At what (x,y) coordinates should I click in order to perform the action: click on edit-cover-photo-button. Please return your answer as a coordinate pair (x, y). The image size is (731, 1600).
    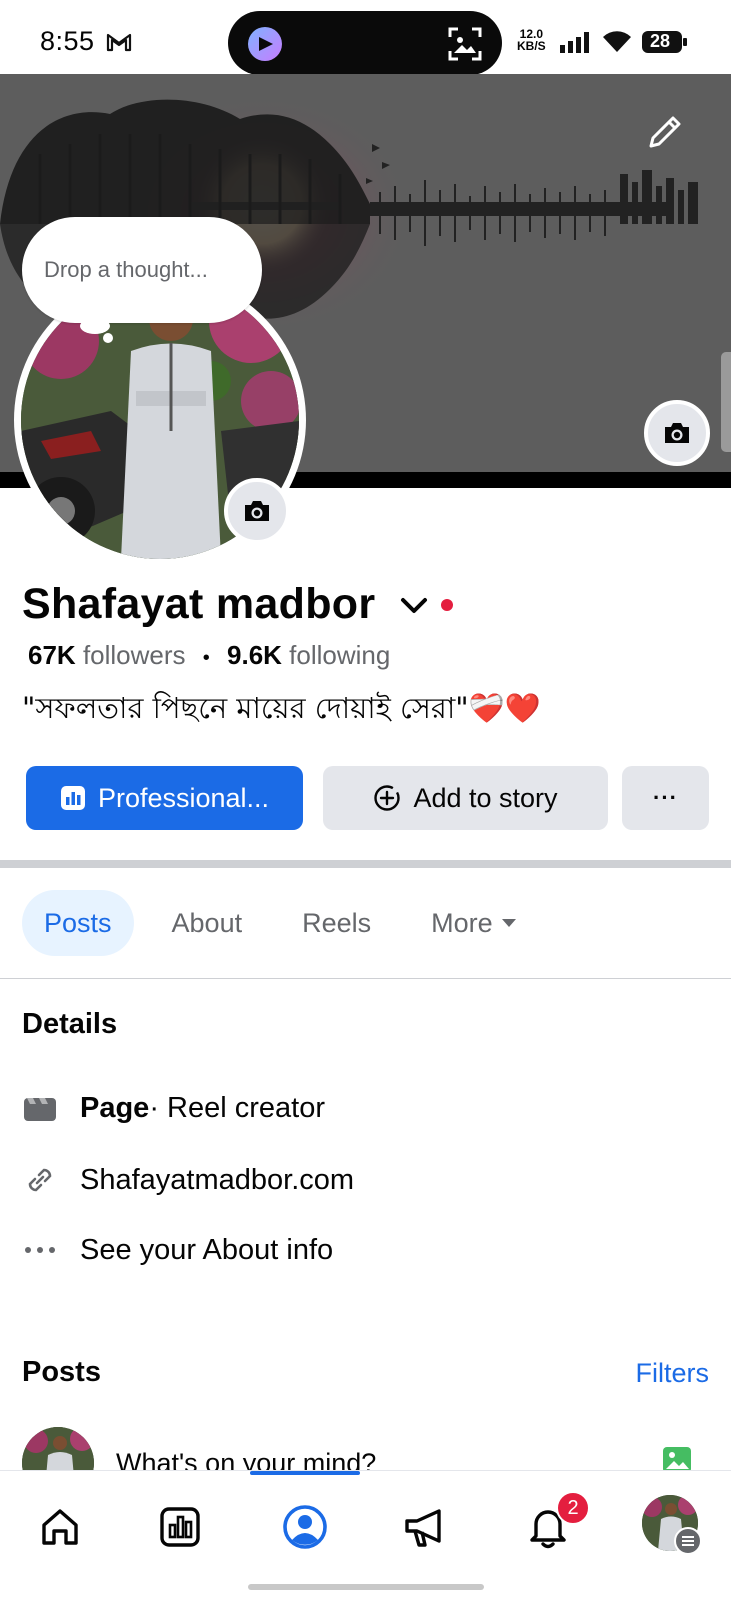
    Looking at the image, I should click on (677, 433).